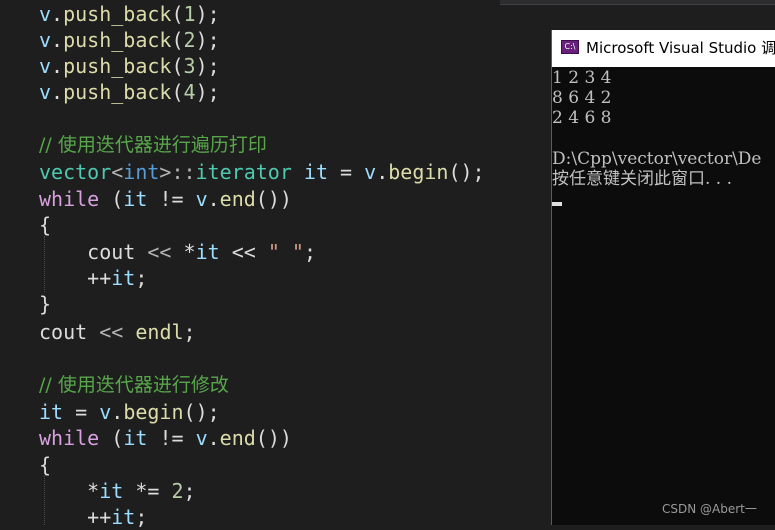  What do you see at coordinates (159, 332) in the screenshot?
I see `code-token: endl` at bounding box center [159, 332].